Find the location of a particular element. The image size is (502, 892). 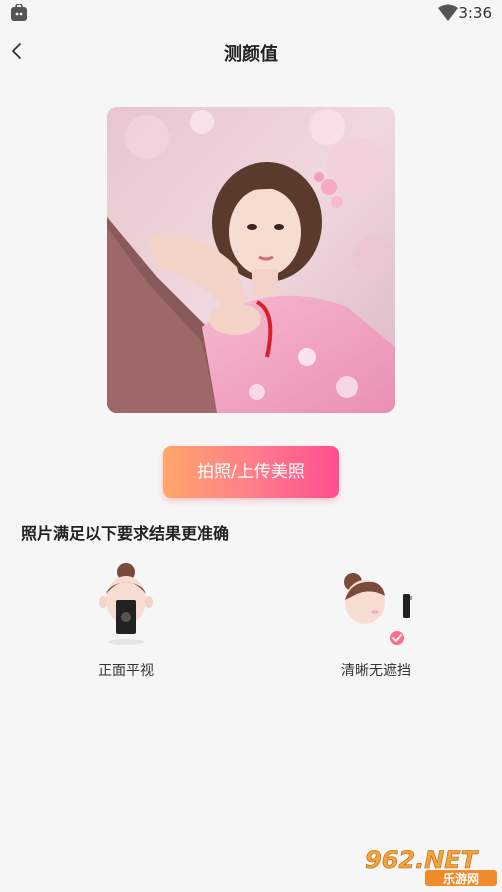

962-watermark-logo: 962.NET 乐游网 is located at coordinates (431, 866).